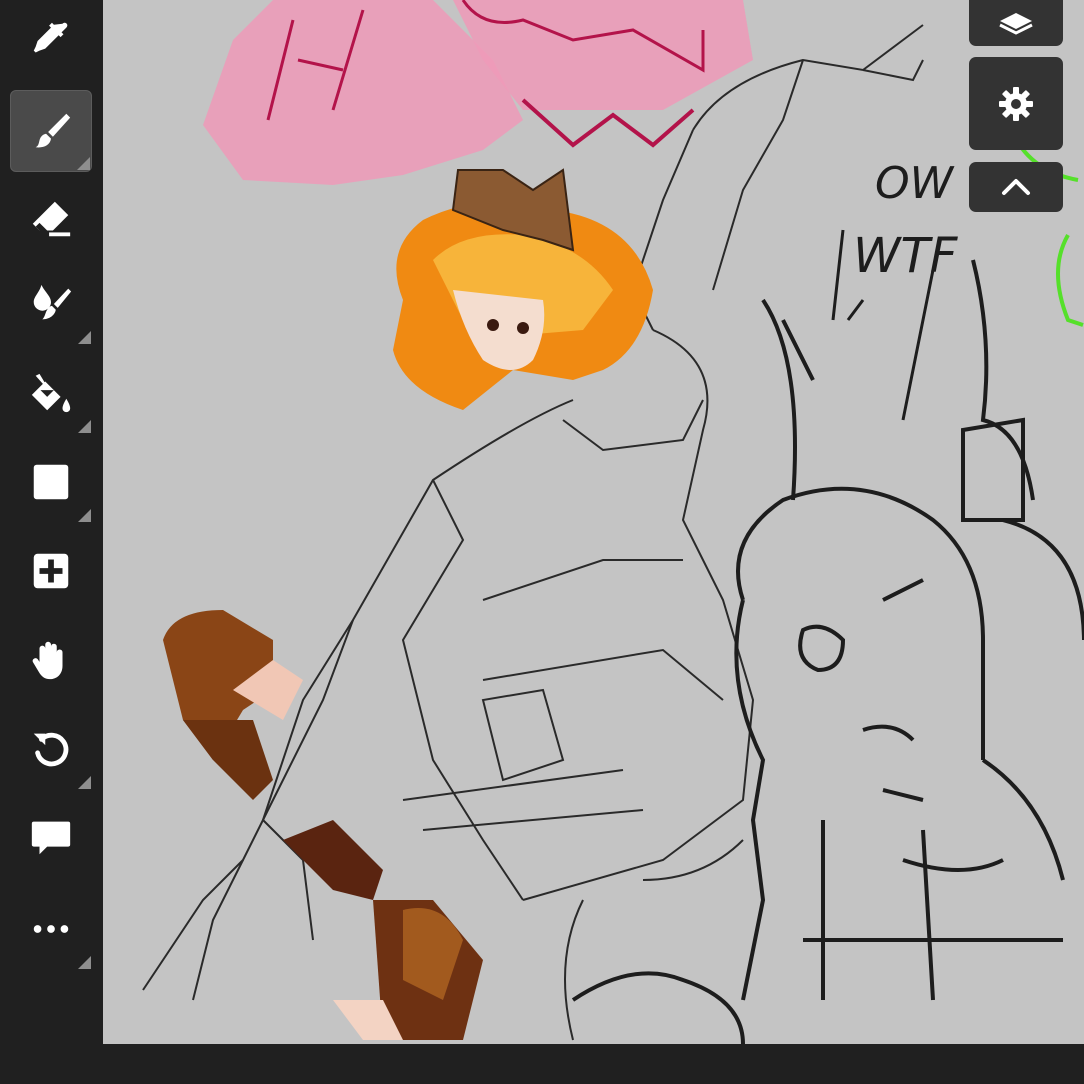 The image size is (1084, 1084). What do you see at coordinates (47, 660) in the screenshot?
I see `hand-icon` at bounding box center [47, 660].